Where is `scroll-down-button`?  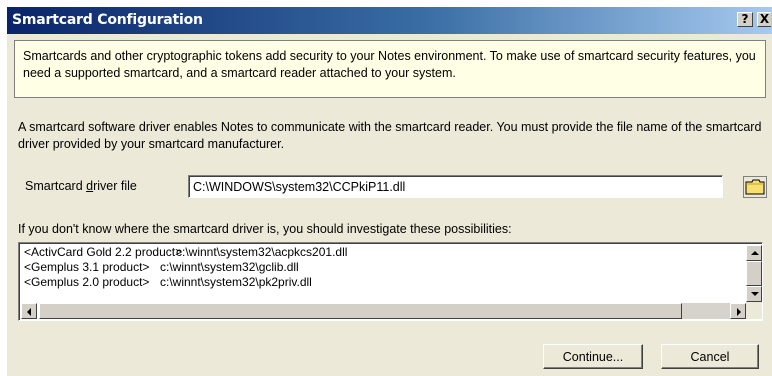
scroll-down-button is located at coordinates (754, 294).